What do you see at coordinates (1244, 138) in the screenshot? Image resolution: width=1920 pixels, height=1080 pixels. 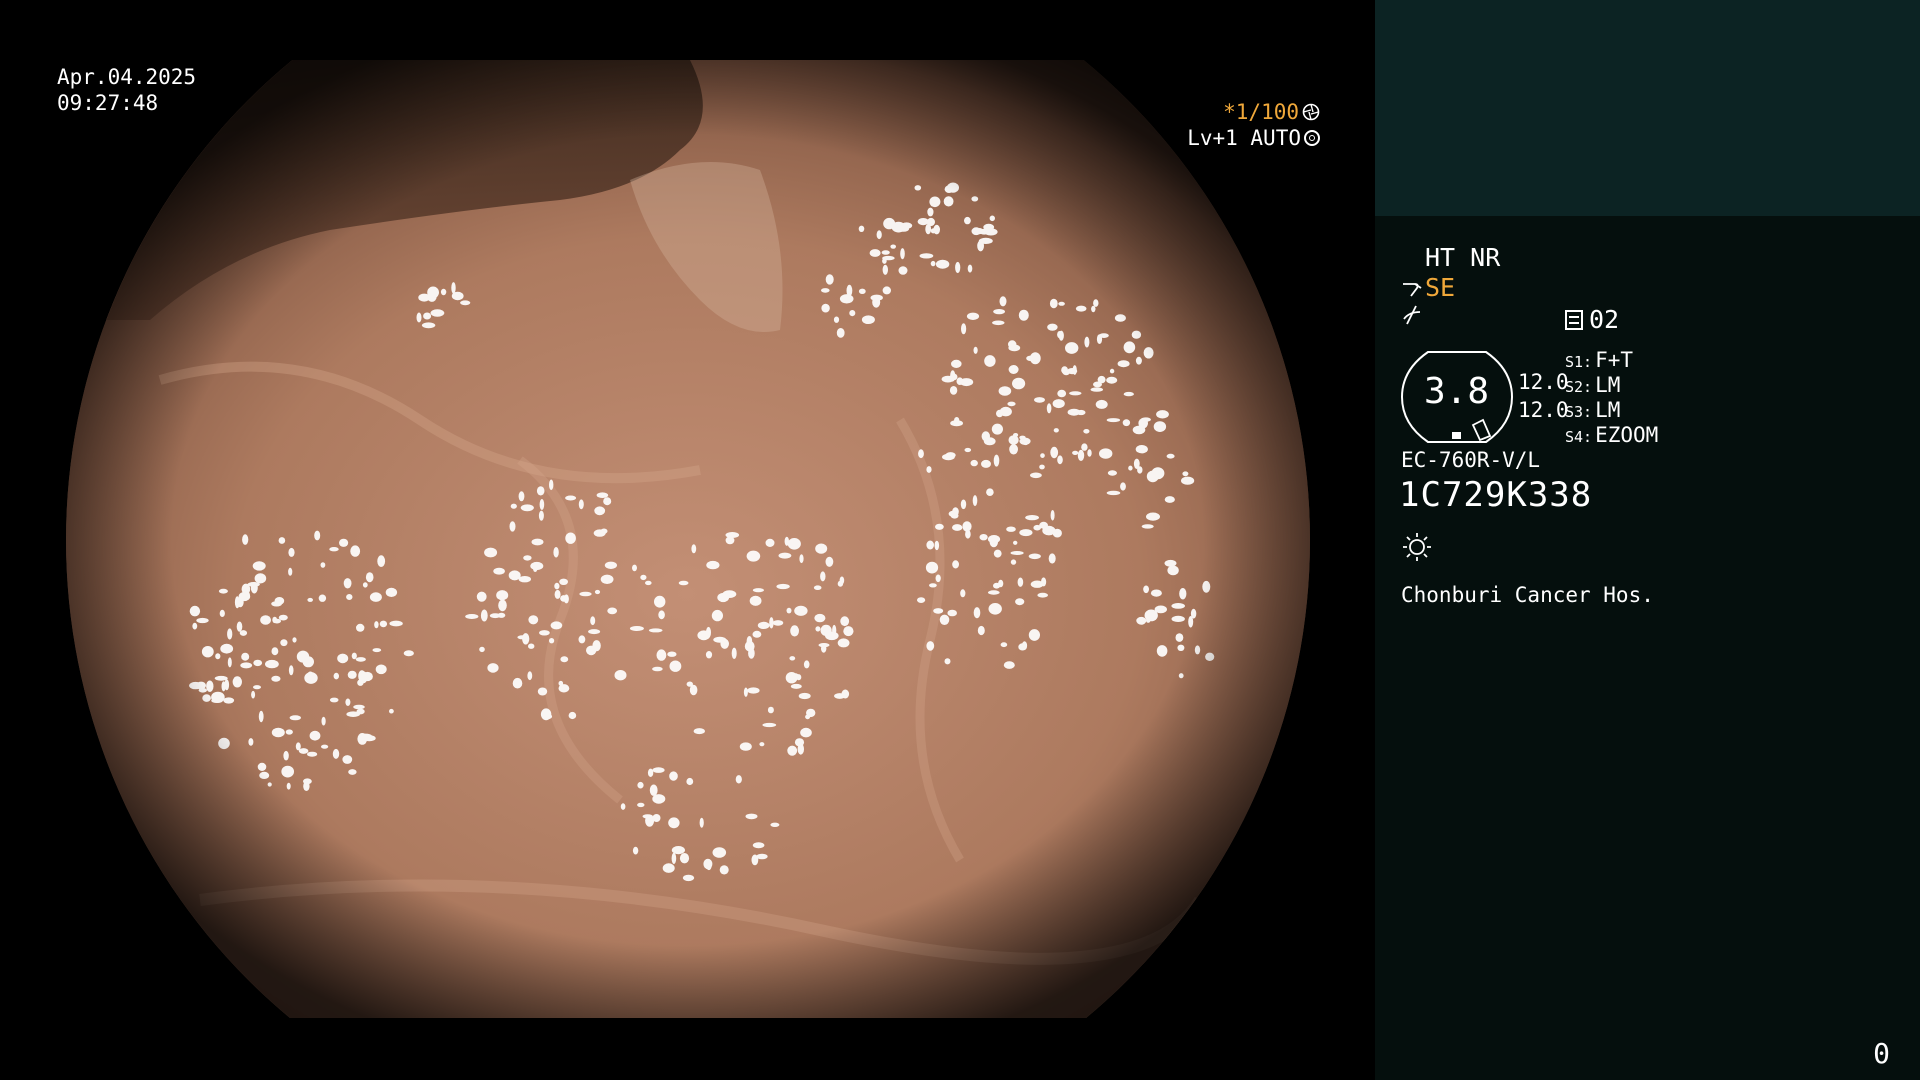 I see `brightness-level: Lv+1 AUTO` at bounding box center [1244, 138].